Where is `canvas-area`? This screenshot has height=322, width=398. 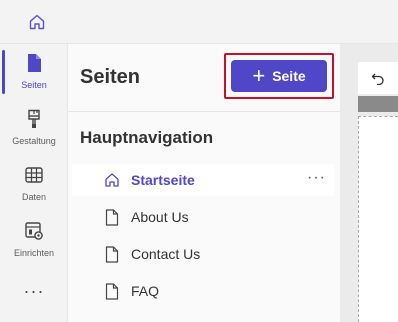
canvas-area is located at coordinates (369, 183).